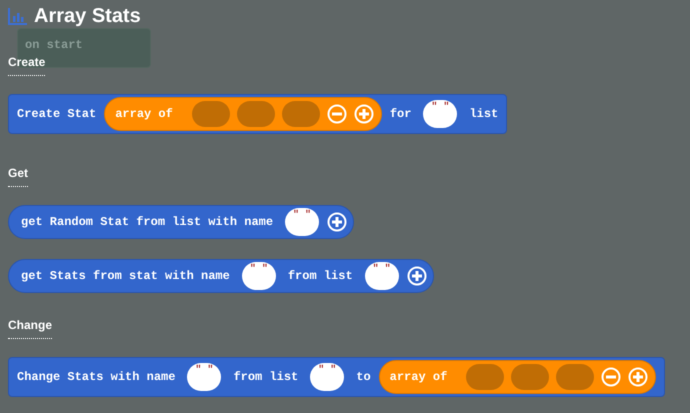 This screenshot has height=413, width=690. Describe the element at coordinates (27, 64) in the screenshot. I see `section-heading: Create` at that location.